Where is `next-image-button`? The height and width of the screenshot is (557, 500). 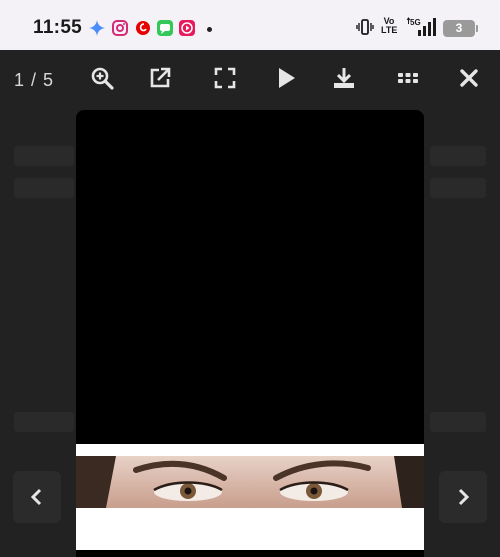
next-image-button is located at coordinates (463, 497).